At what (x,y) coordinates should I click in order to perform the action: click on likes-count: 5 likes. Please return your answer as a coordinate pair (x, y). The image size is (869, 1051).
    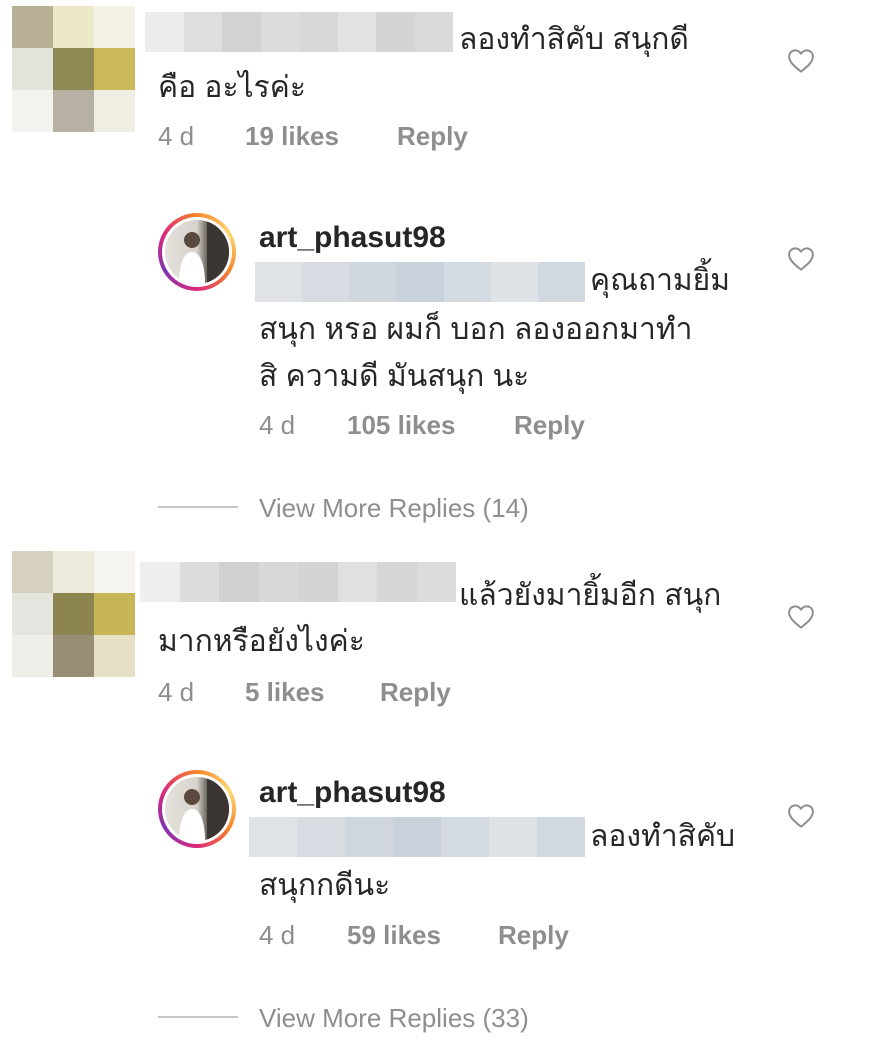
    Looking at the image, I should click on (285, 692).